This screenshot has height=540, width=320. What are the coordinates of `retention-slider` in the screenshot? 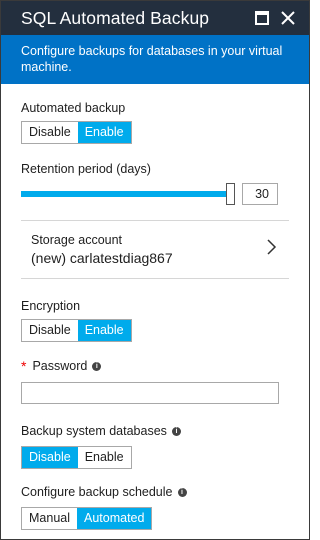 It's located at (128, 194).